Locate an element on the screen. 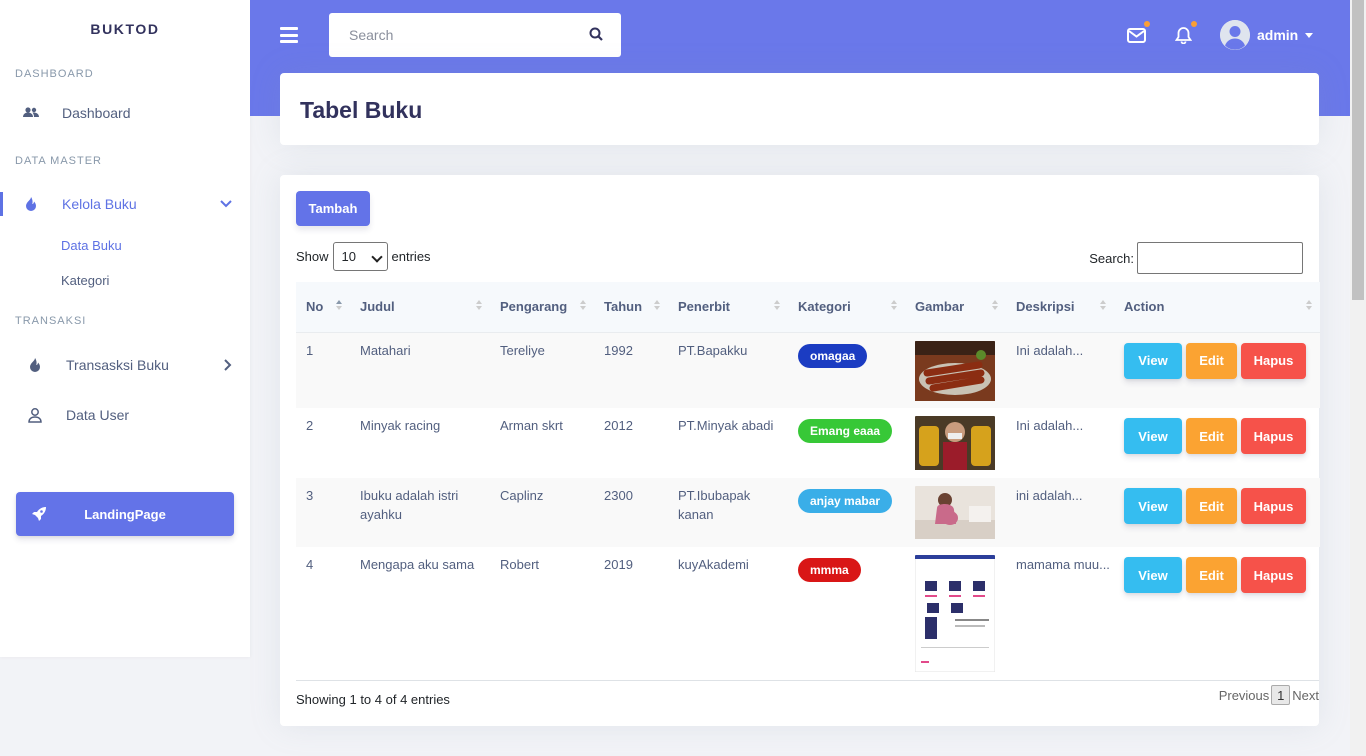 The width and height of the screenshot is (1366, 756). page-length-control: Show 10 entries is located at coordinates (363, 256).